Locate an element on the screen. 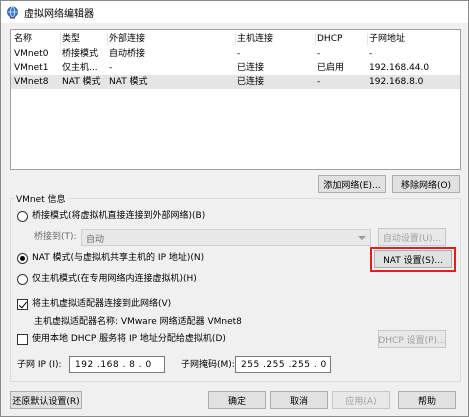 Image resolution: width=469 pixels, height=417 pixels. connect-adapter-checkbox is located at coordinates (22, 304).